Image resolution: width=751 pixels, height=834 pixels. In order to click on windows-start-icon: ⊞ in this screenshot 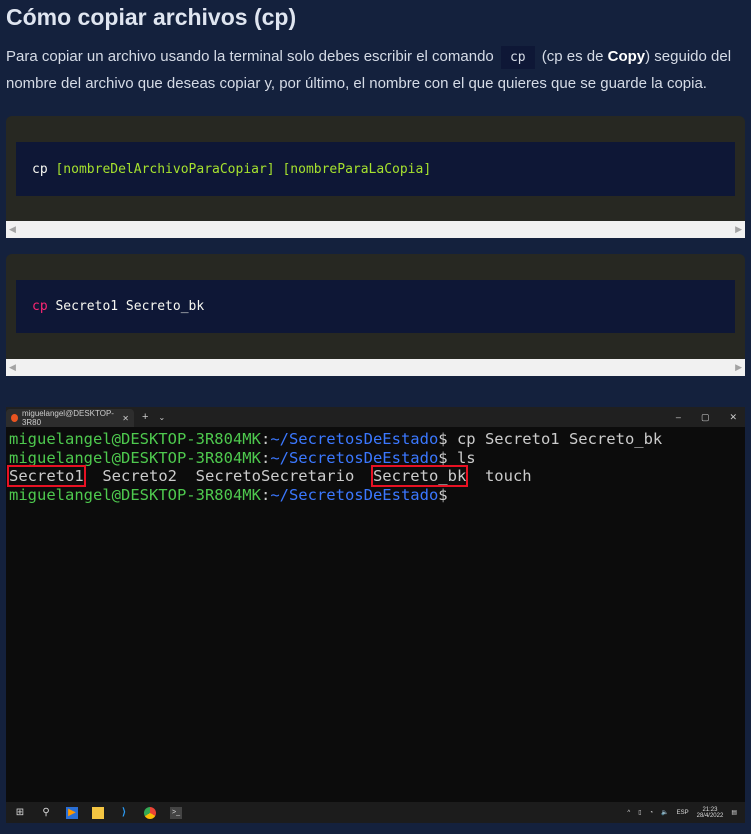, I will do `click(20, 812)`.